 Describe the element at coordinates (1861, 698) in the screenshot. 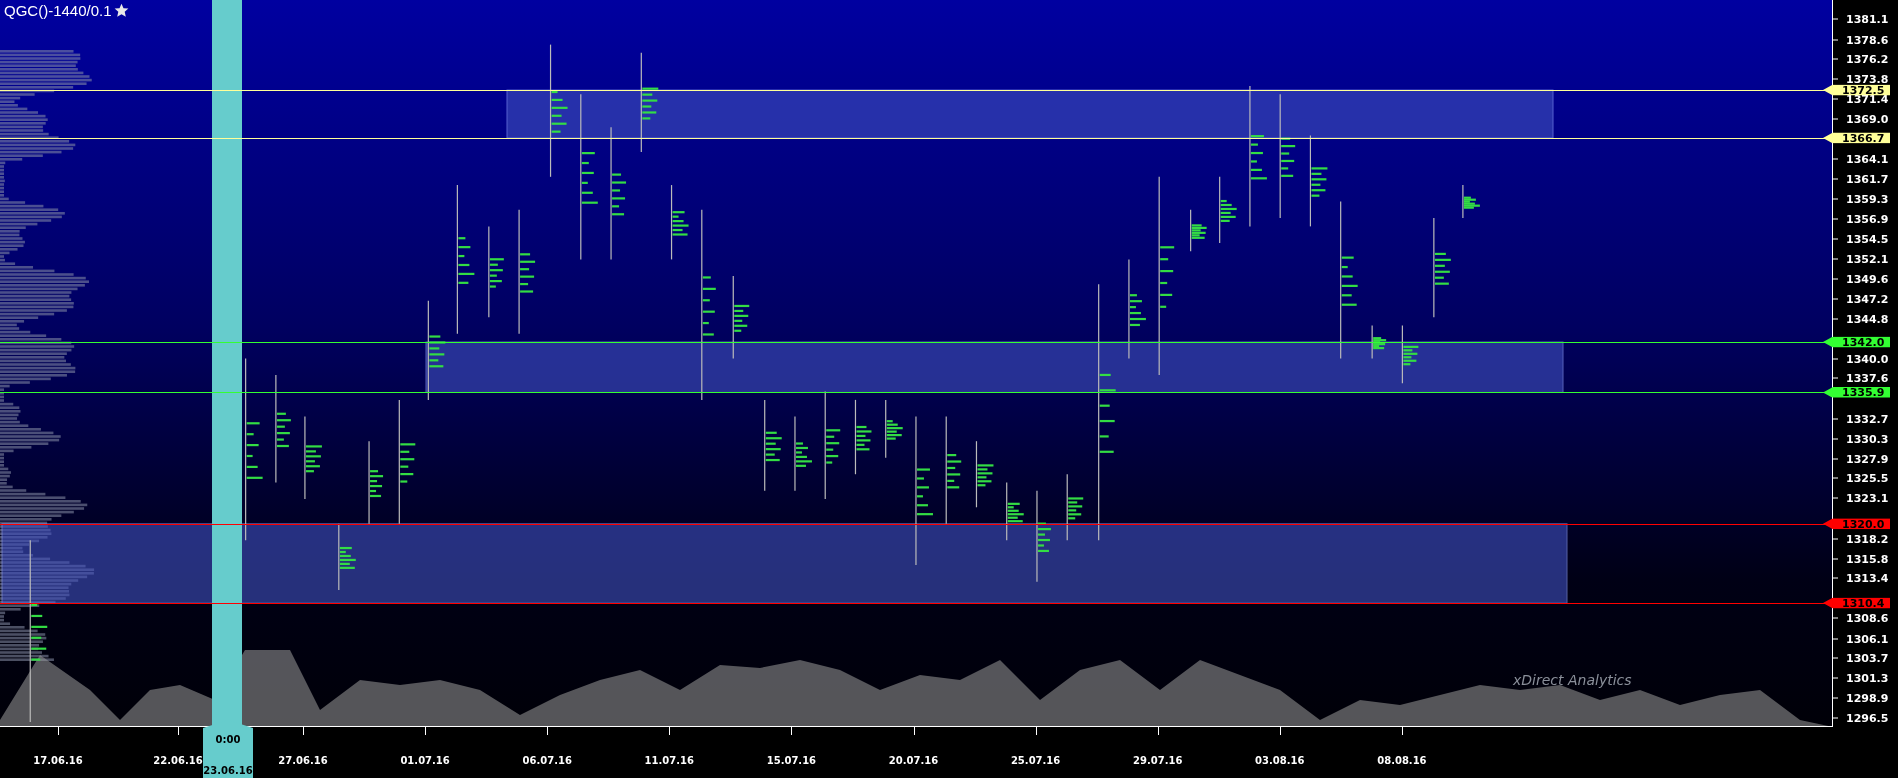

I see `price-label: 1298.9` at that location.